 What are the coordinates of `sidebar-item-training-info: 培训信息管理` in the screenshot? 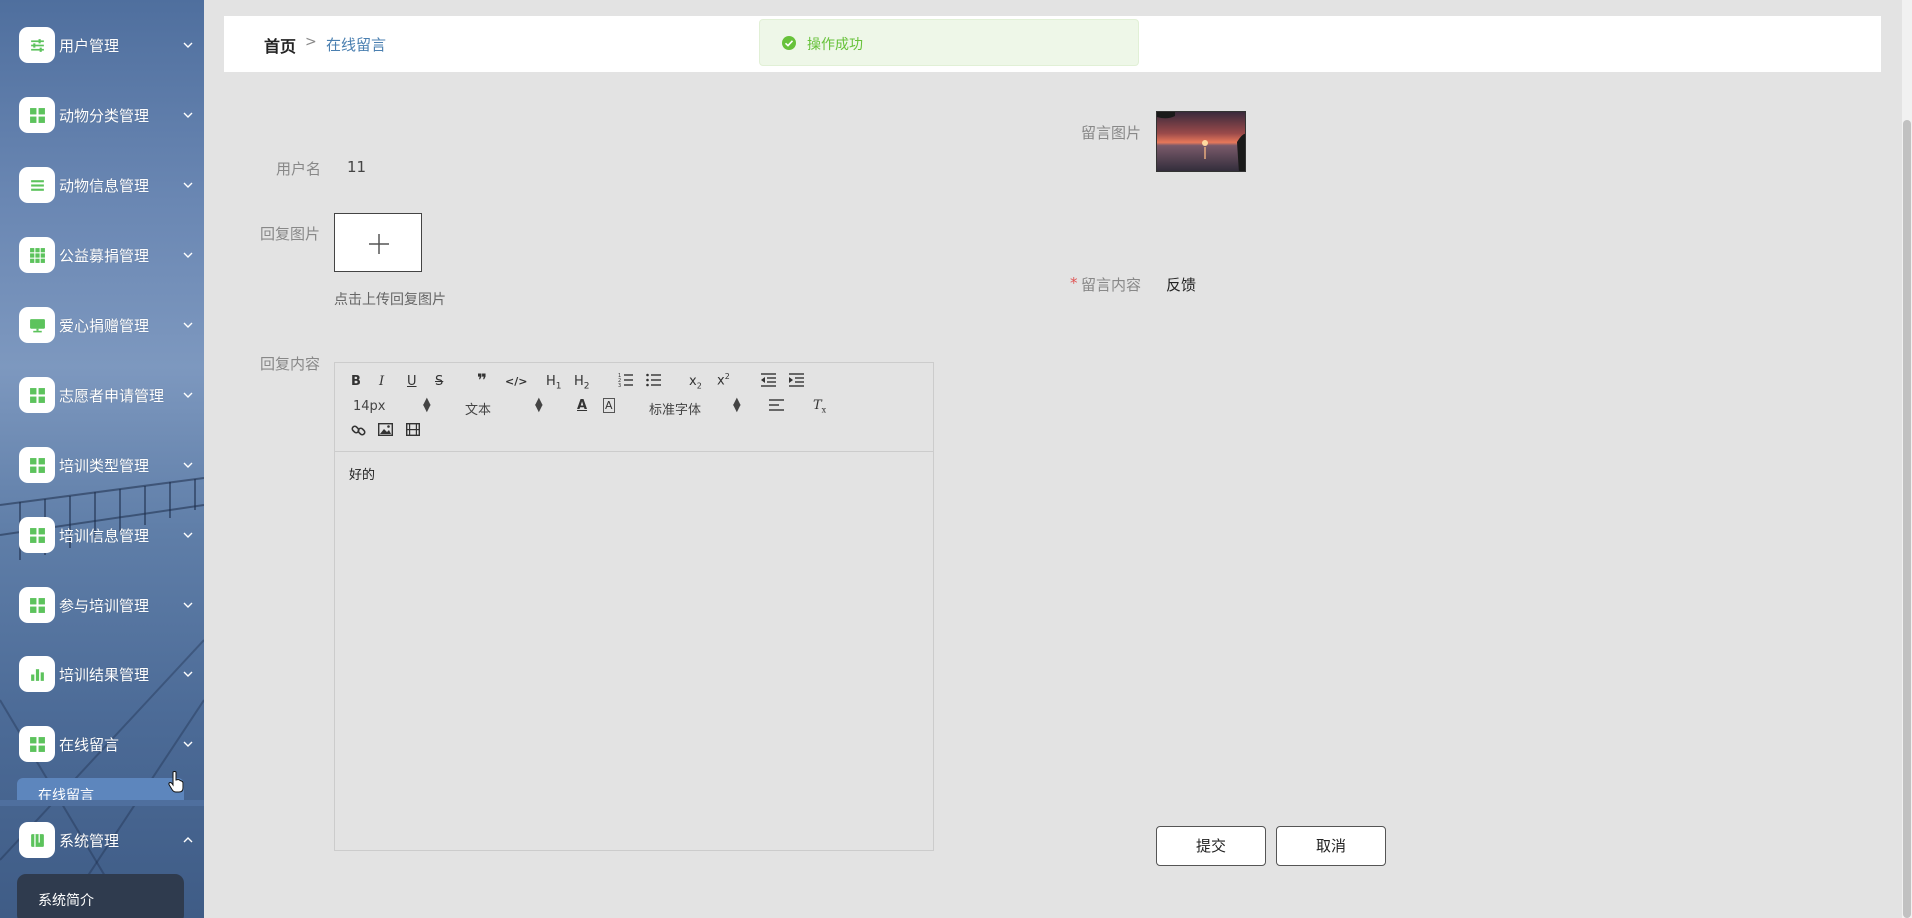 It's located at (102, 535).